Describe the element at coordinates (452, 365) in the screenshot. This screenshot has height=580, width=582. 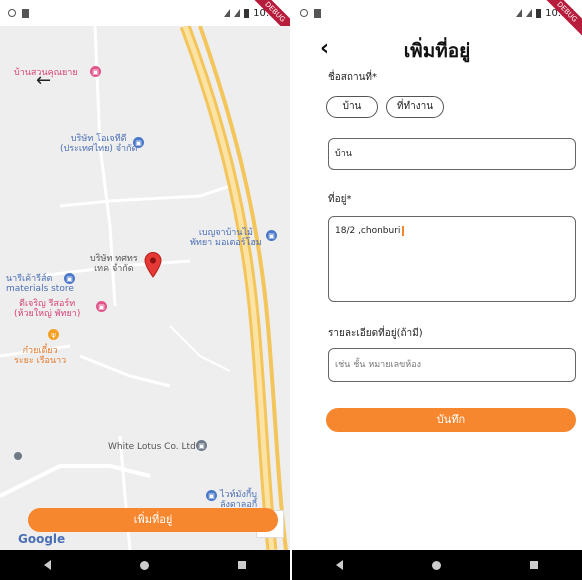
I see `details-input: เช่น ชั้น หมายเลขห้อง` at that location.